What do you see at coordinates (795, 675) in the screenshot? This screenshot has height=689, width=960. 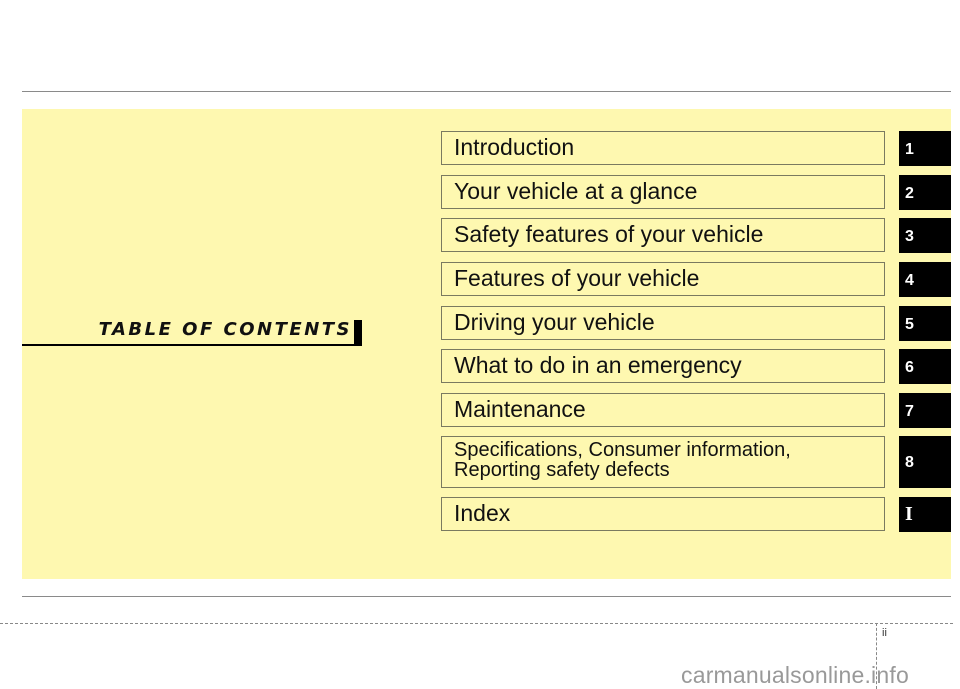 I see `watermark: carmanualsonline.info` at bounding box center [795, 675].